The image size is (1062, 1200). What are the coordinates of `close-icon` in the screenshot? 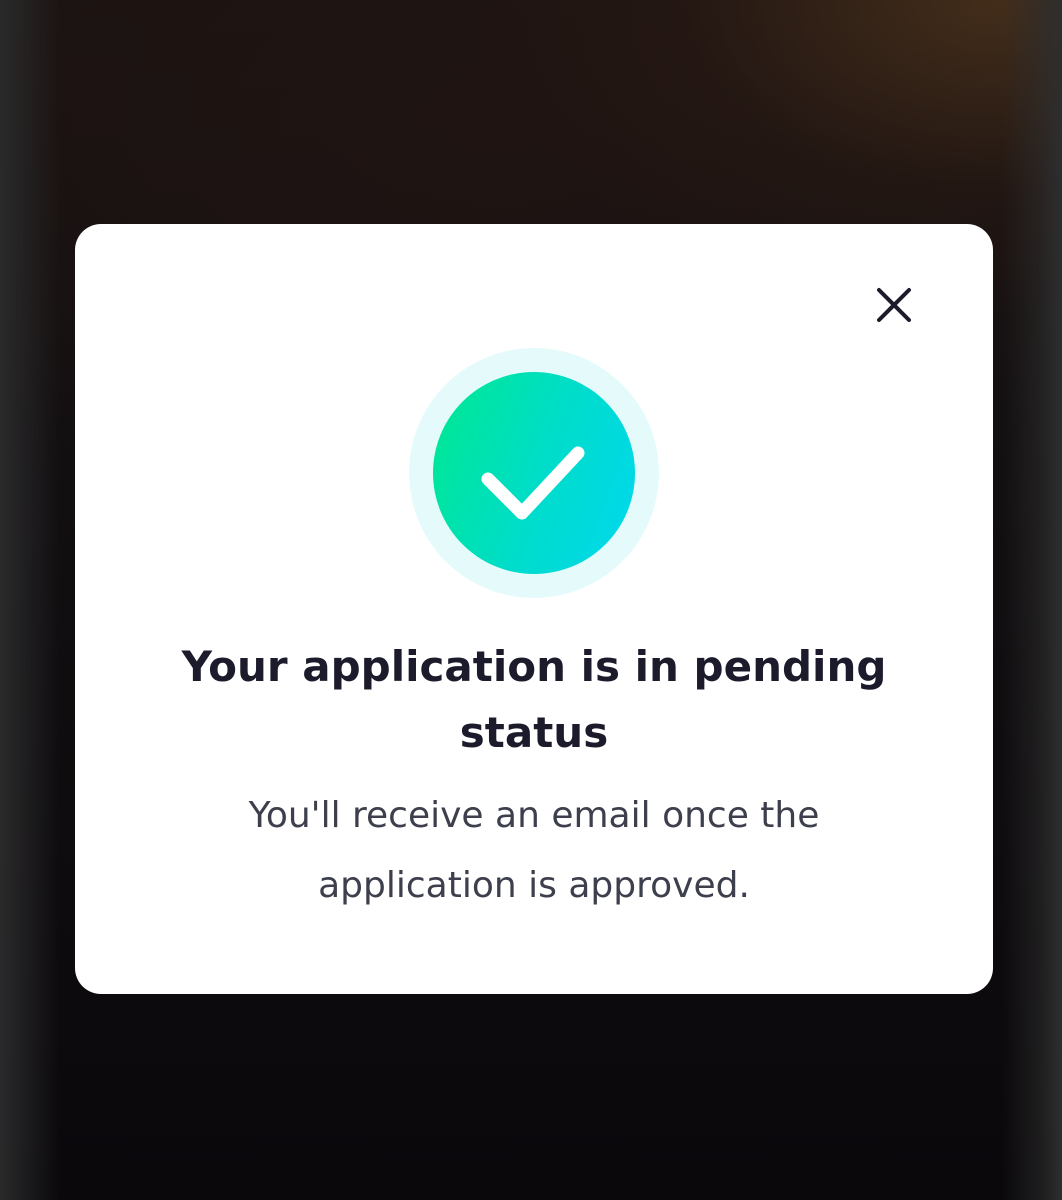 It's located at (894, 305).